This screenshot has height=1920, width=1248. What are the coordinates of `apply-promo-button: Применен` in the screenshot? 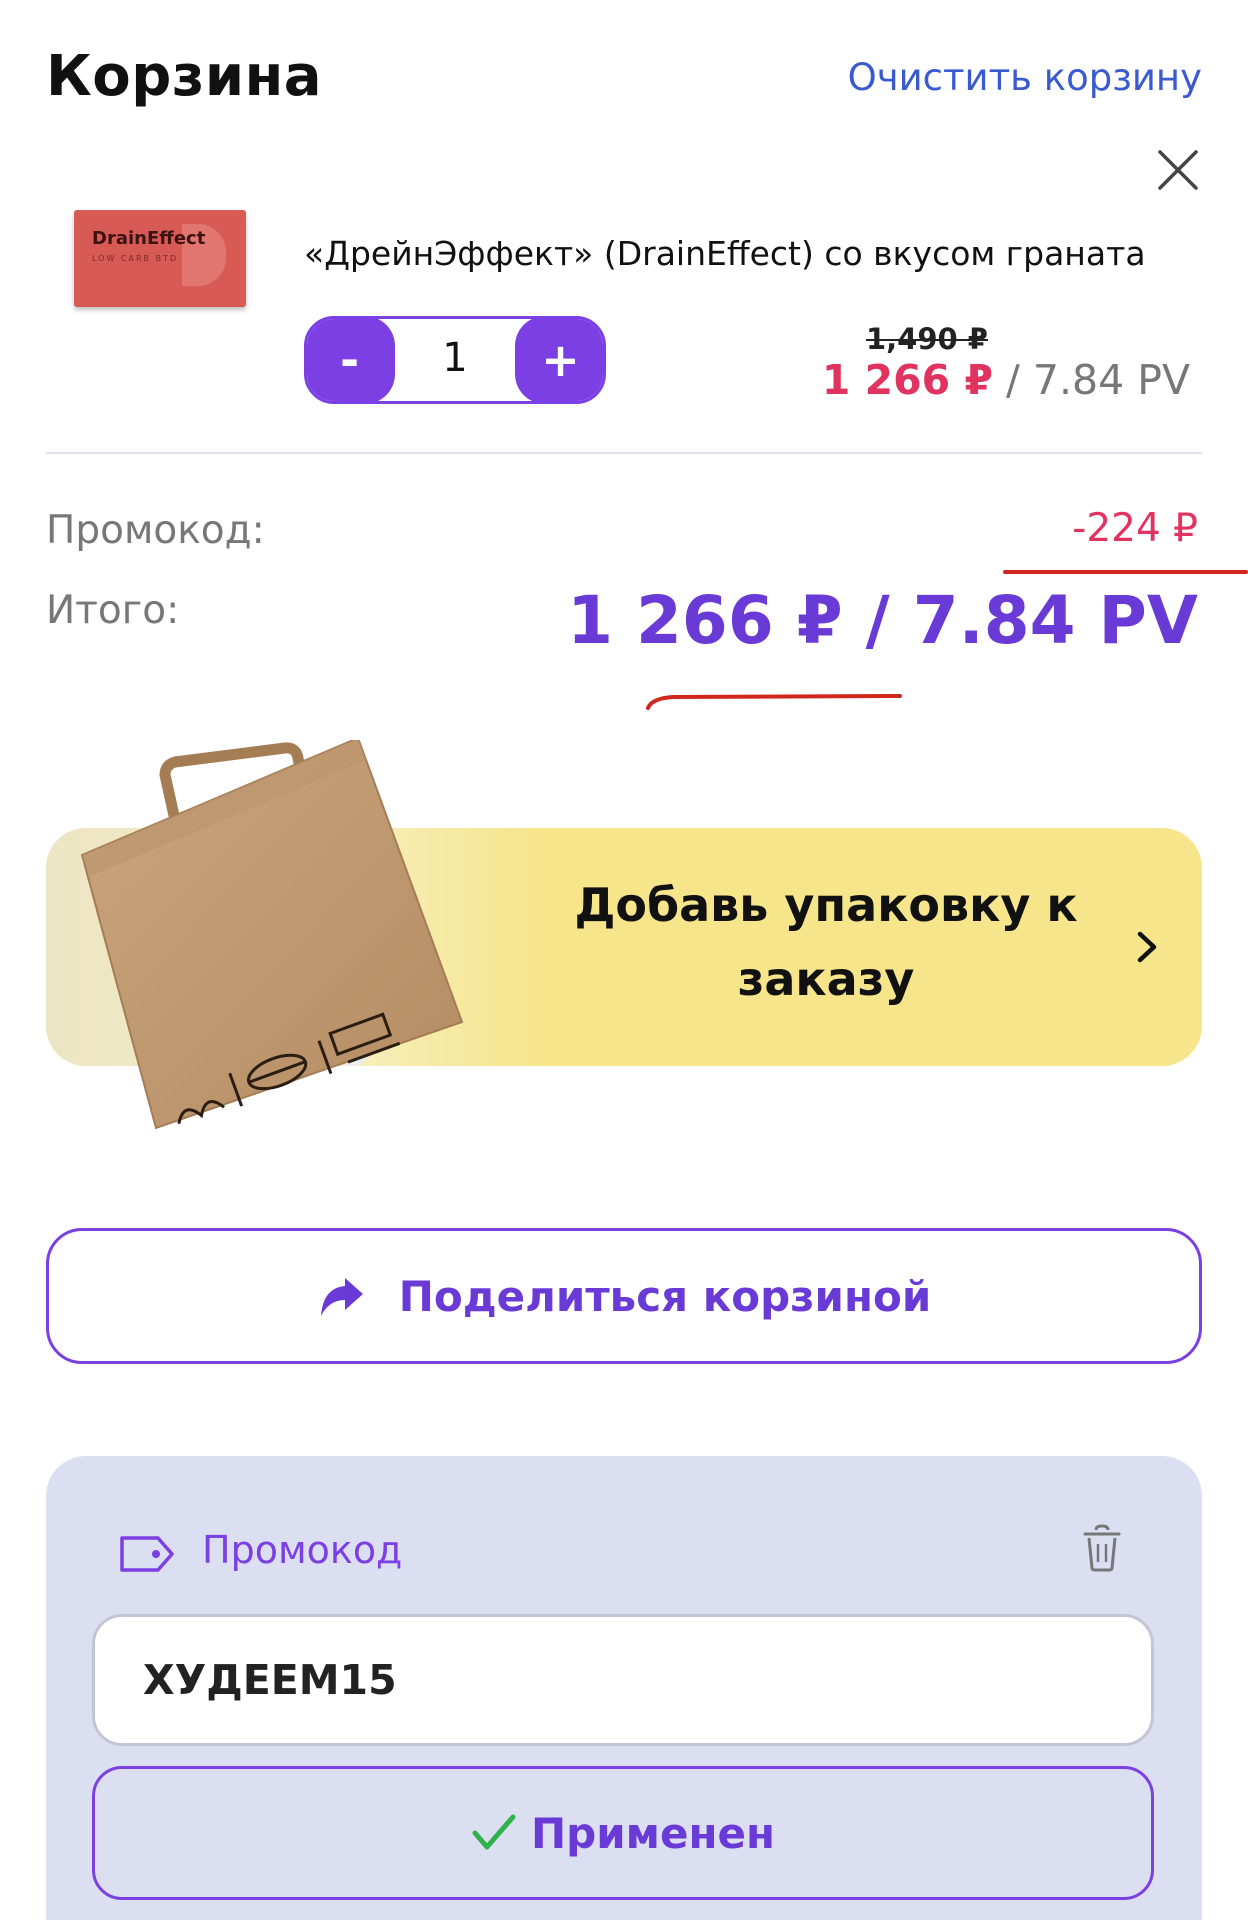 It's located at (623, 1833).